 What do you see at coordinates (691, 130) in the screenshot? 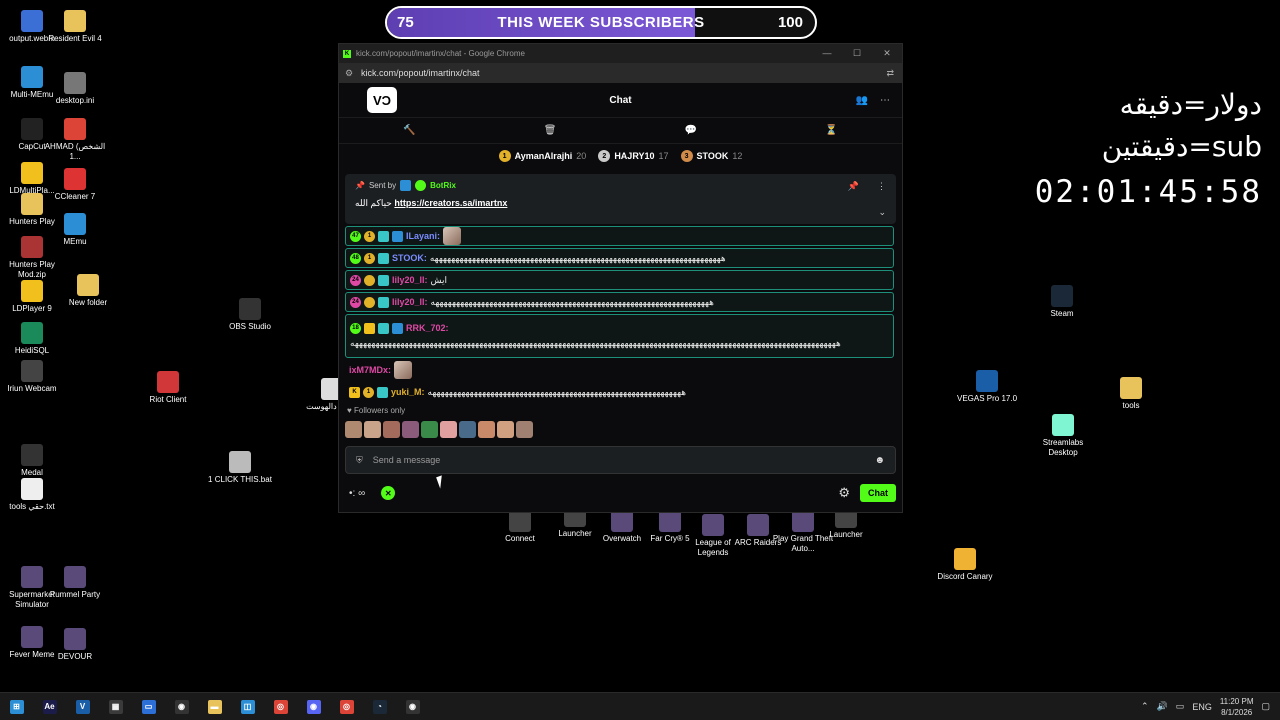
I see `chat-bubble-icon: 💬` at bounding box center [691, 130].